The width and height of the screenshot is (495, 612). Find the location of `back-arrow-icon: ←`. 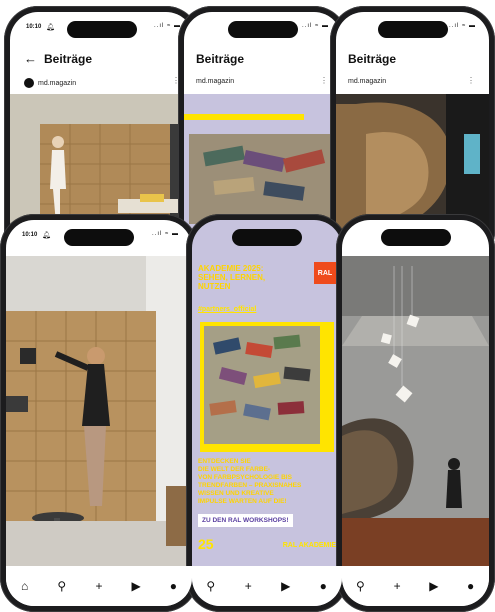

back-arrow-icon: ← is located at coordinates (30, 58).